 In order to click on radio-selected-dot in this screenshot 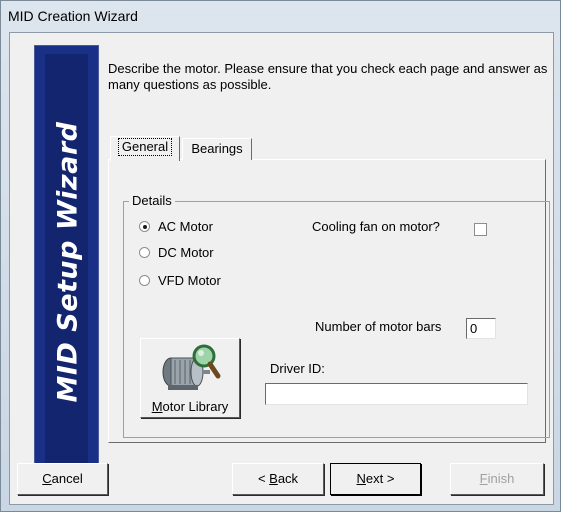, I will do `click(145, 227)`.